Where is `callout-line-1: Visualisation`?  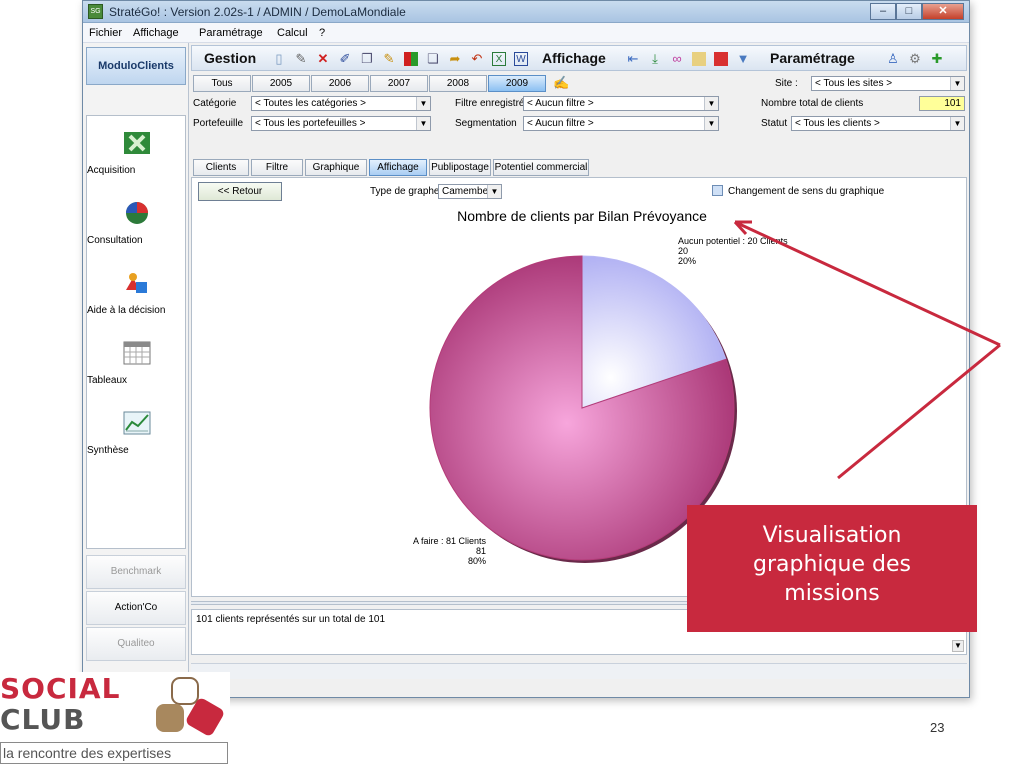
callout-line-1: Visualisation is located at coordinates (832, 535).